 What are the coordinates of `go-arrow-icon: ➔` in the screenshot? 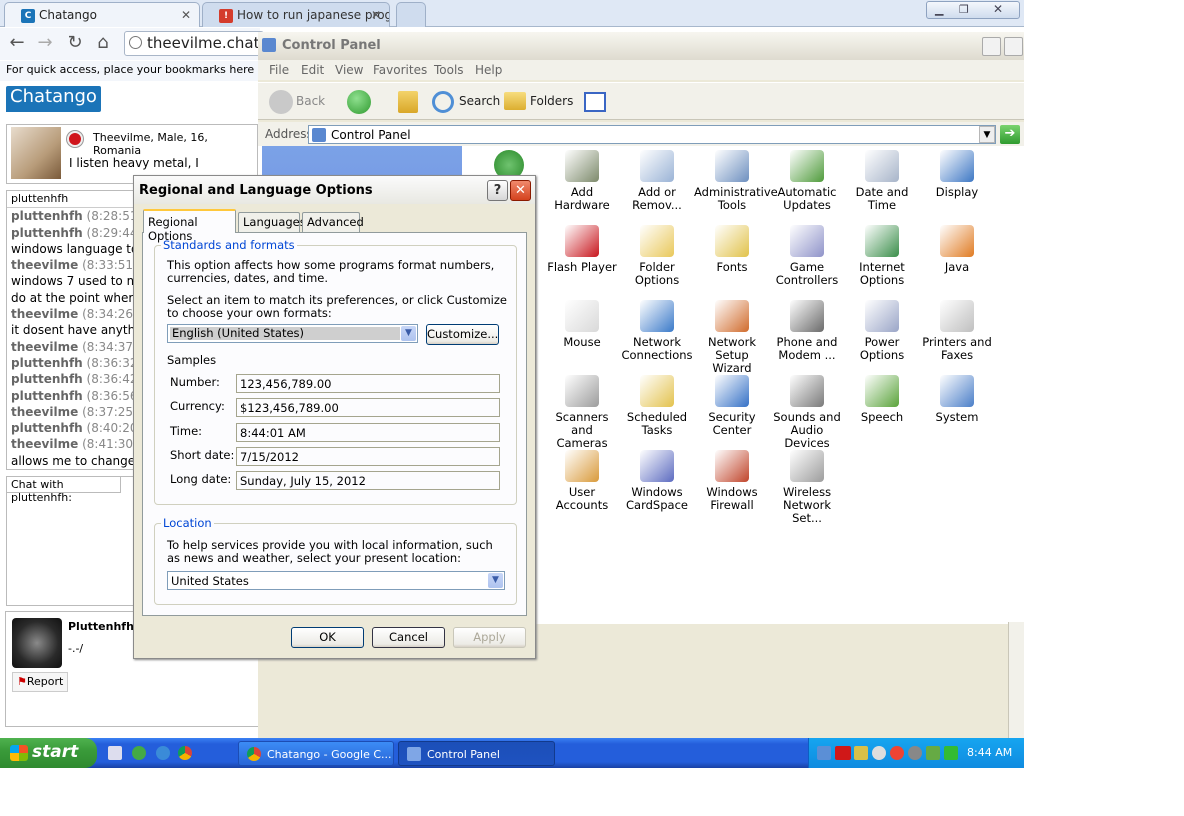 It's located at (1010, 134).